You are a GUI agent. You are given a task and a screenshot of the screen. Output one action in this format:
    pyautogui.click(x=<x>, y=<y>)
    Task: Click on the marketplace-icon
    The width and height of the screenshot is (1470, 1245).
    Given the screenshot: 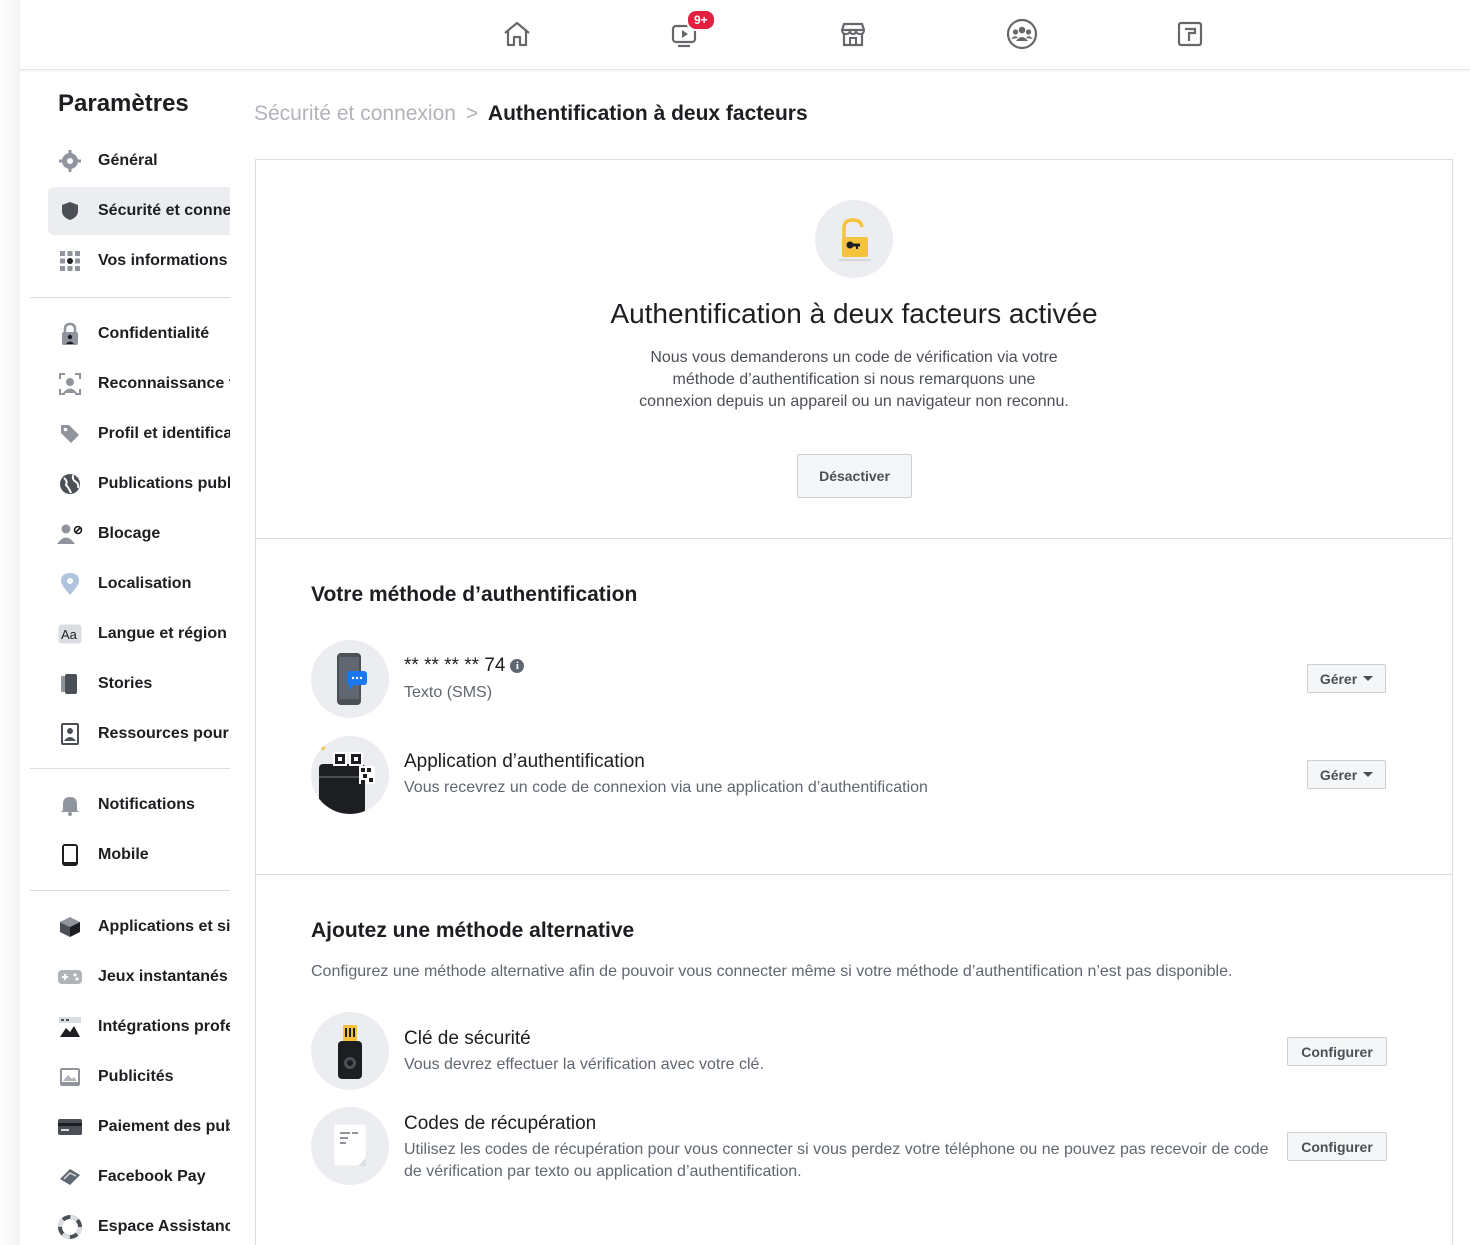 What is the action you would take?
    pyautogui.click(x=853, y=34)
    